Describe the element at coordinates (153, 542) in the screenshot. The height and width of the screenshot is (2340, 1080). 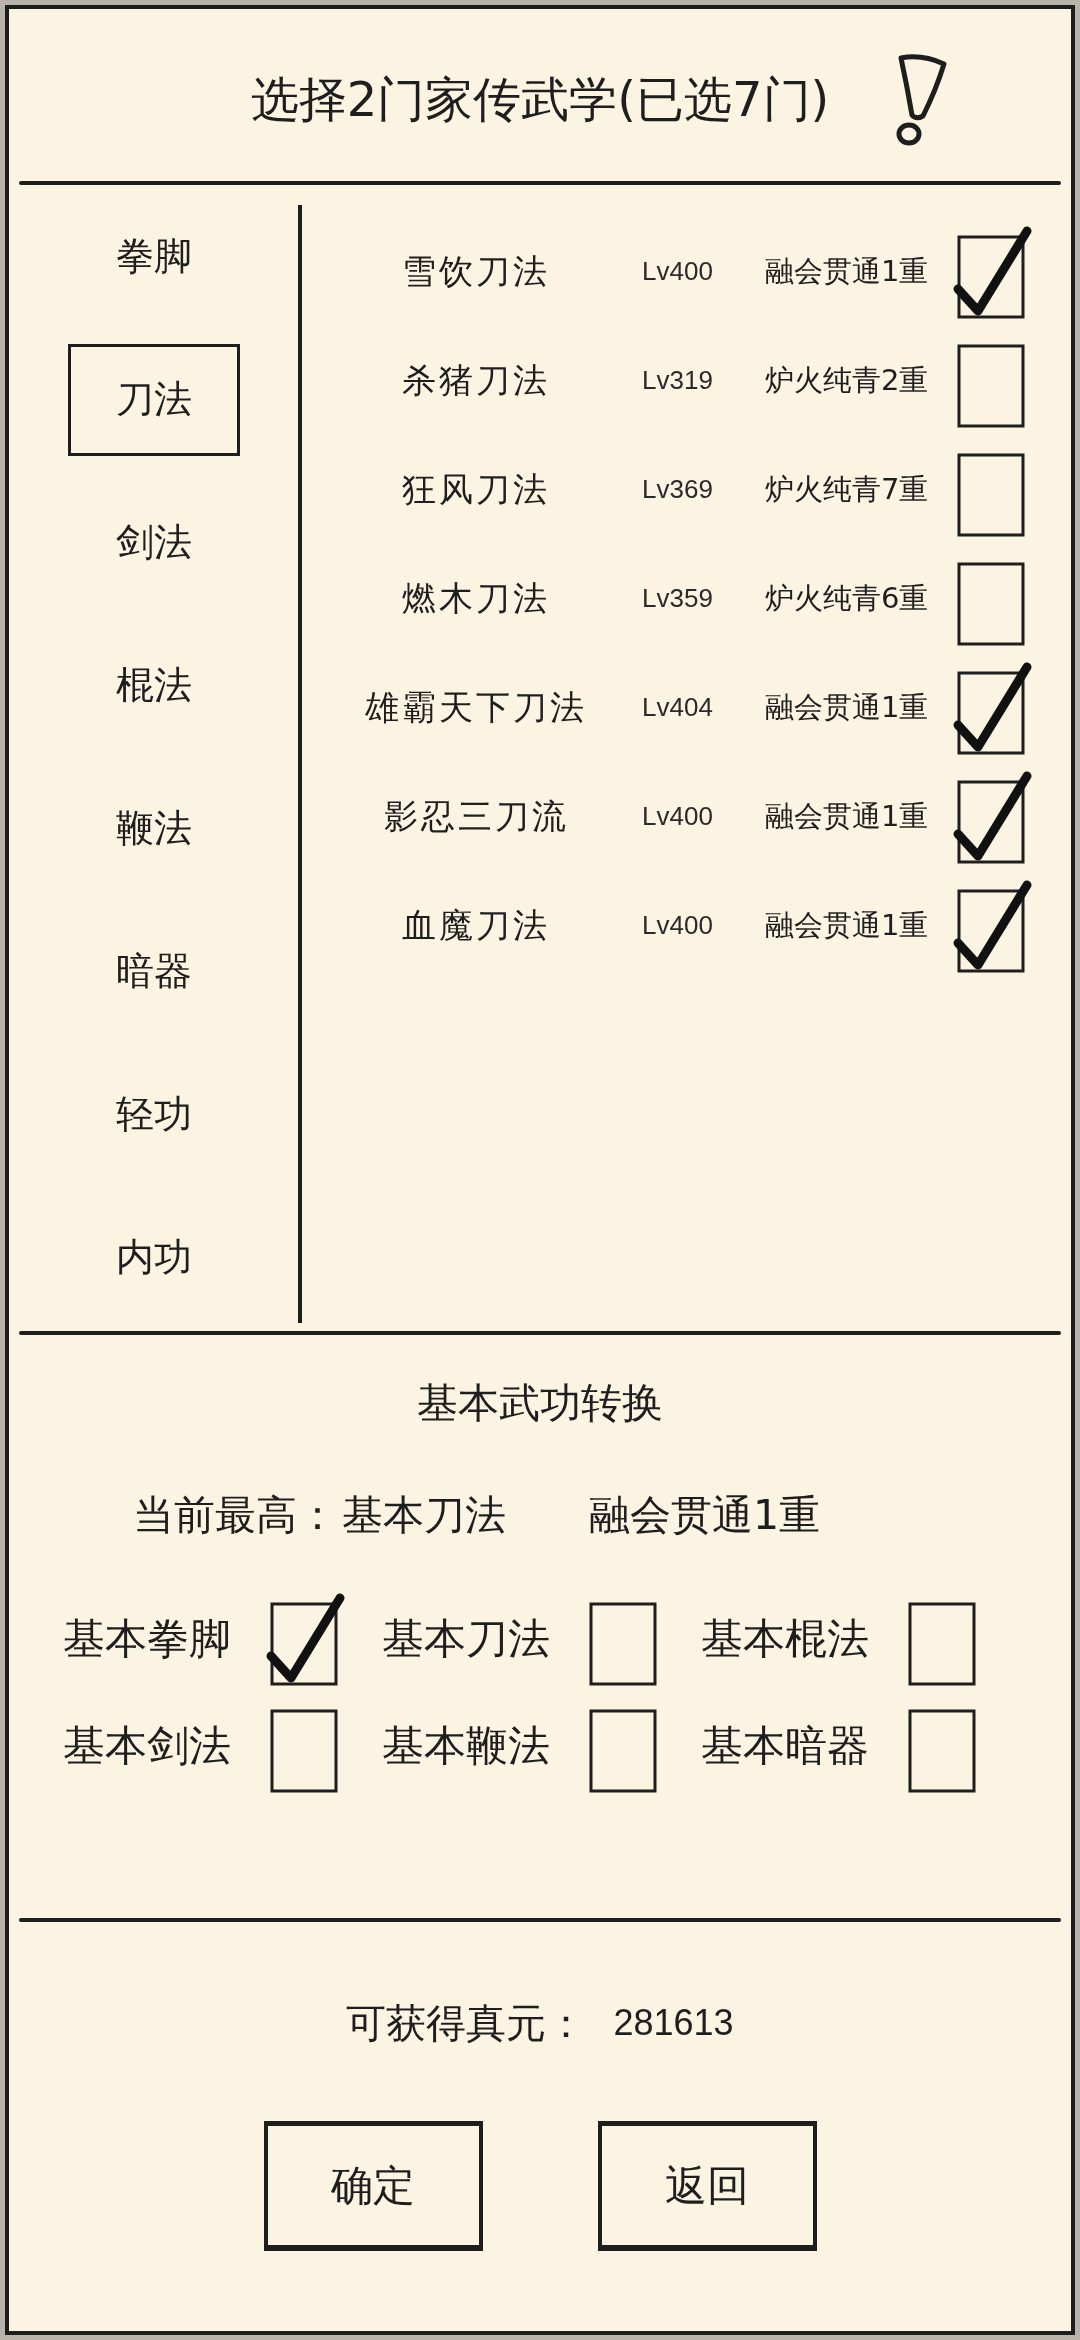
I see `category-tab: 剑法` at that location.